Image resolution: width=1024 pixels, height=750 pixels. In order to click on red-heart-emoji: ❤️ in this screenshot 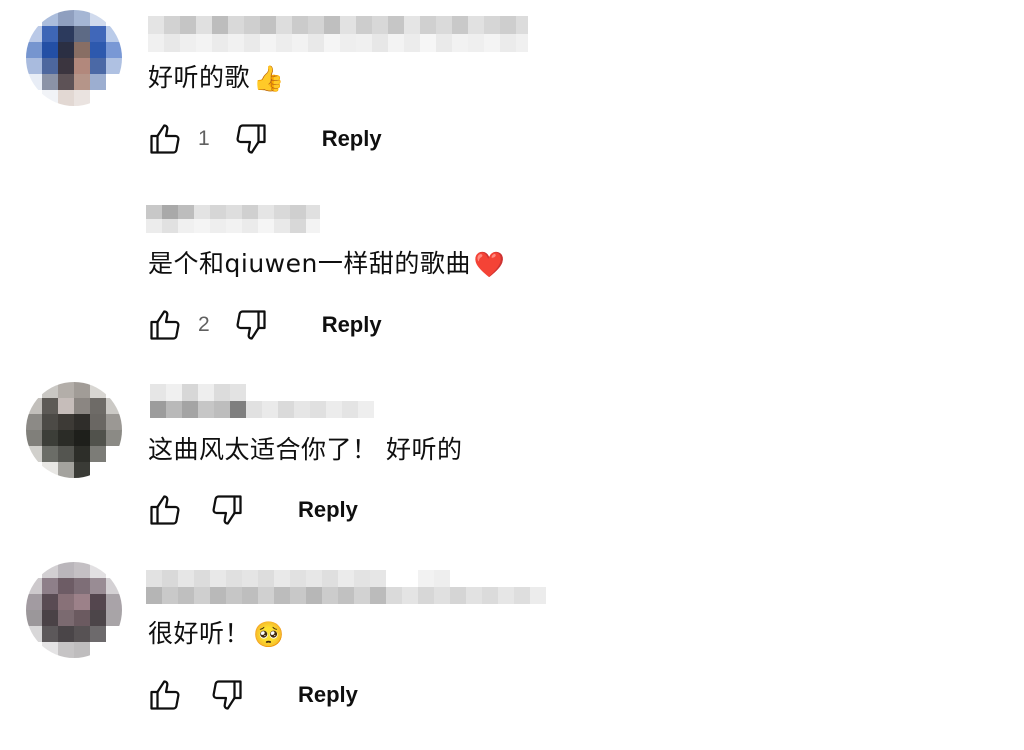, I will do `click(489, 264)`.